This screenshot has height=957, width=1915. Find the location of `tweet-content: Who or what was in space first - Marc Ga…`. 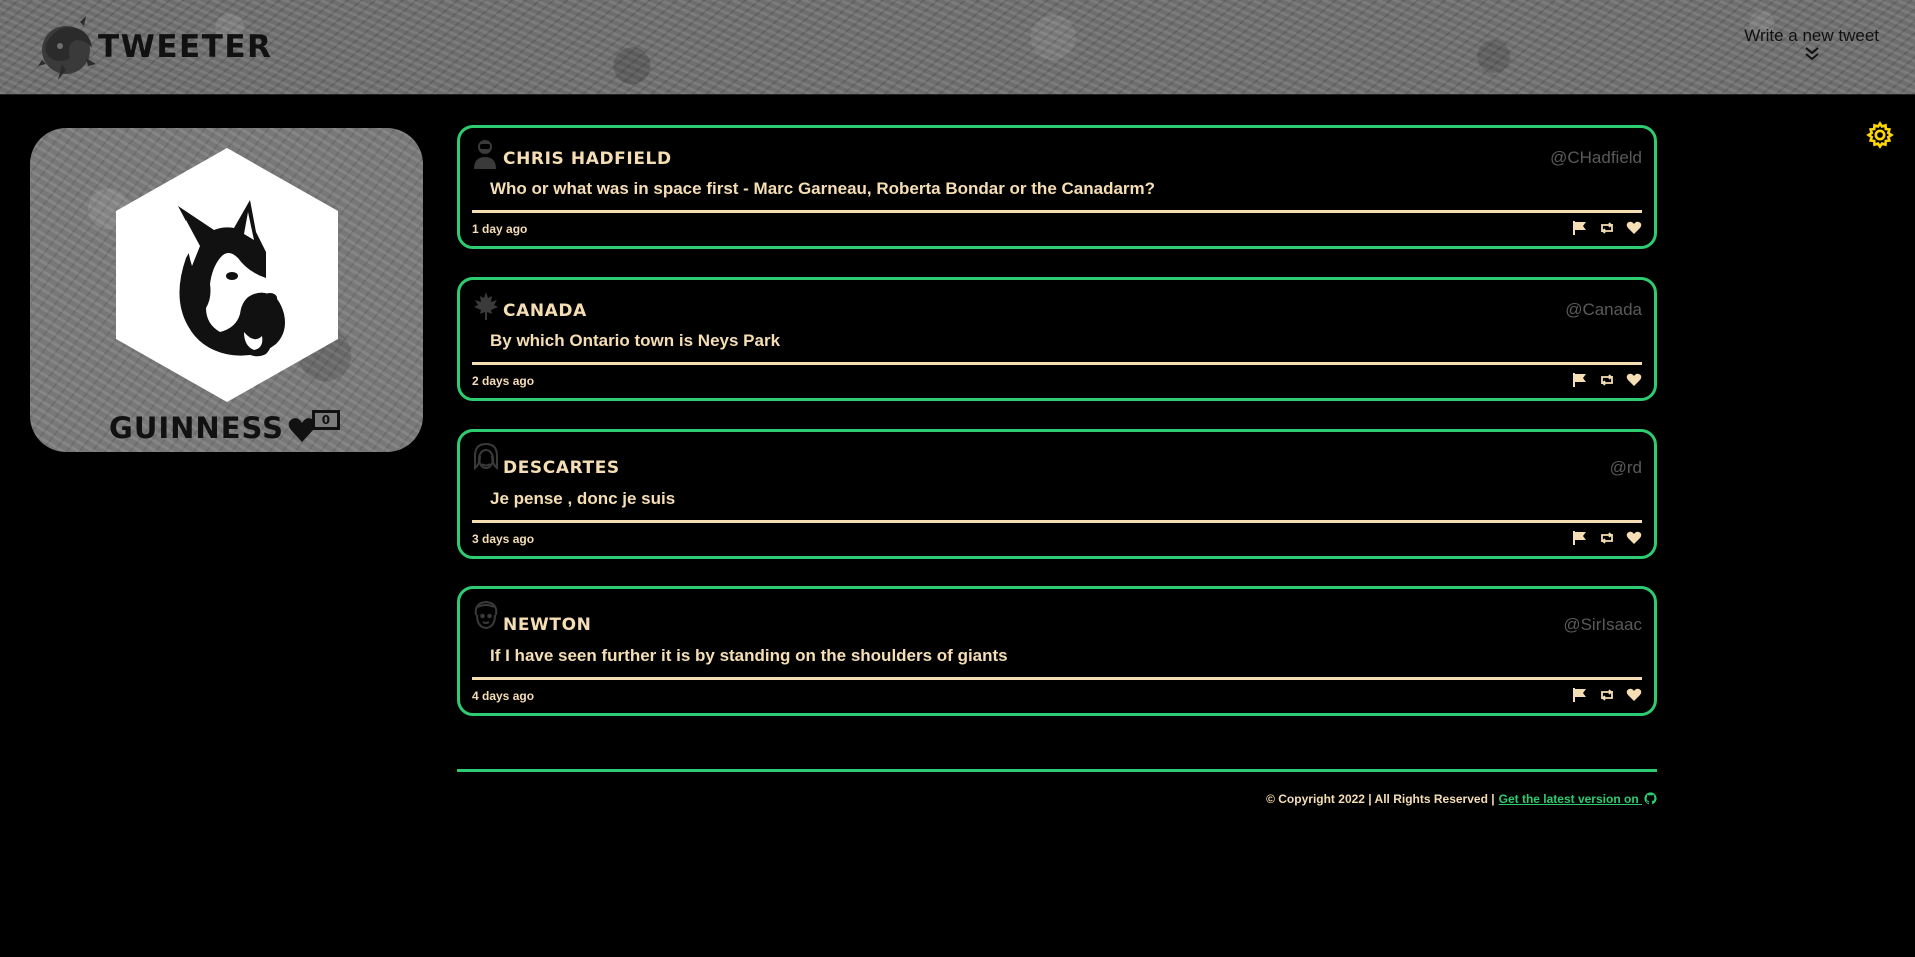

tweet-content: Who or what was in space first - Marc Ga… is located at coordinates (823, 188).